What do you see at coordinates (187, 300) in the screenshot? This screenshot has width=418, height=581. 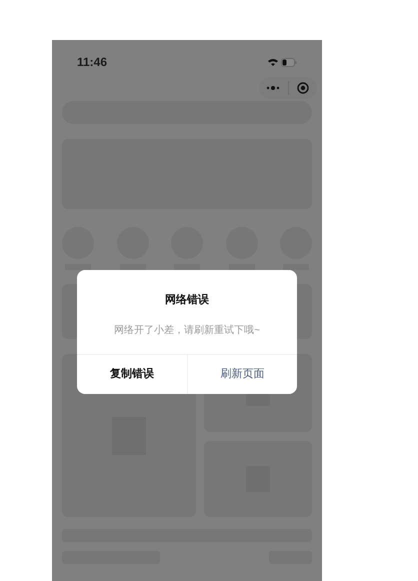 I see `dialog-title: 网络错误` at bounding box center [187, 300].